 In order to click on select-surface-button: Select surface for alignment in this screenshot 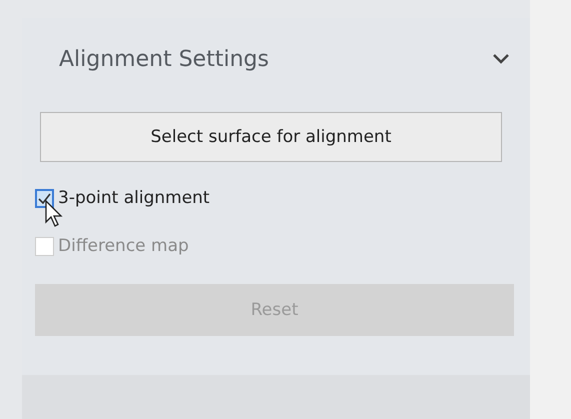, I will do `click(271, 137)`.